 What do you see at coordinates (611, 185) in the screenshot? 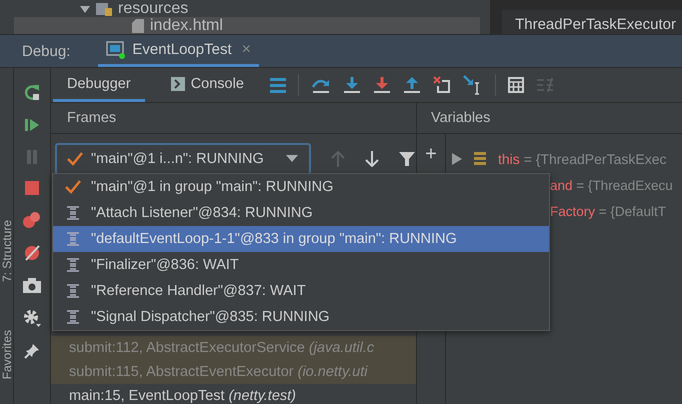
I see `variable-entry: and = {ThreadExecu` at bounding box center [611, 185].